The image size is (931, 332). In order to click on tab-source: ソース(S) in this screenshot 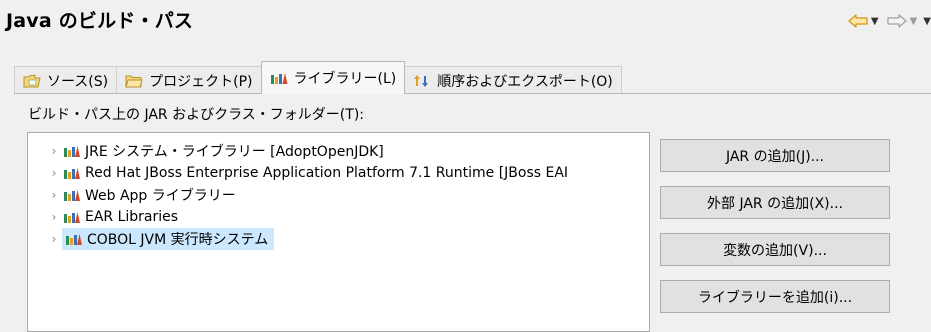, I will do `click(66, 80)`.